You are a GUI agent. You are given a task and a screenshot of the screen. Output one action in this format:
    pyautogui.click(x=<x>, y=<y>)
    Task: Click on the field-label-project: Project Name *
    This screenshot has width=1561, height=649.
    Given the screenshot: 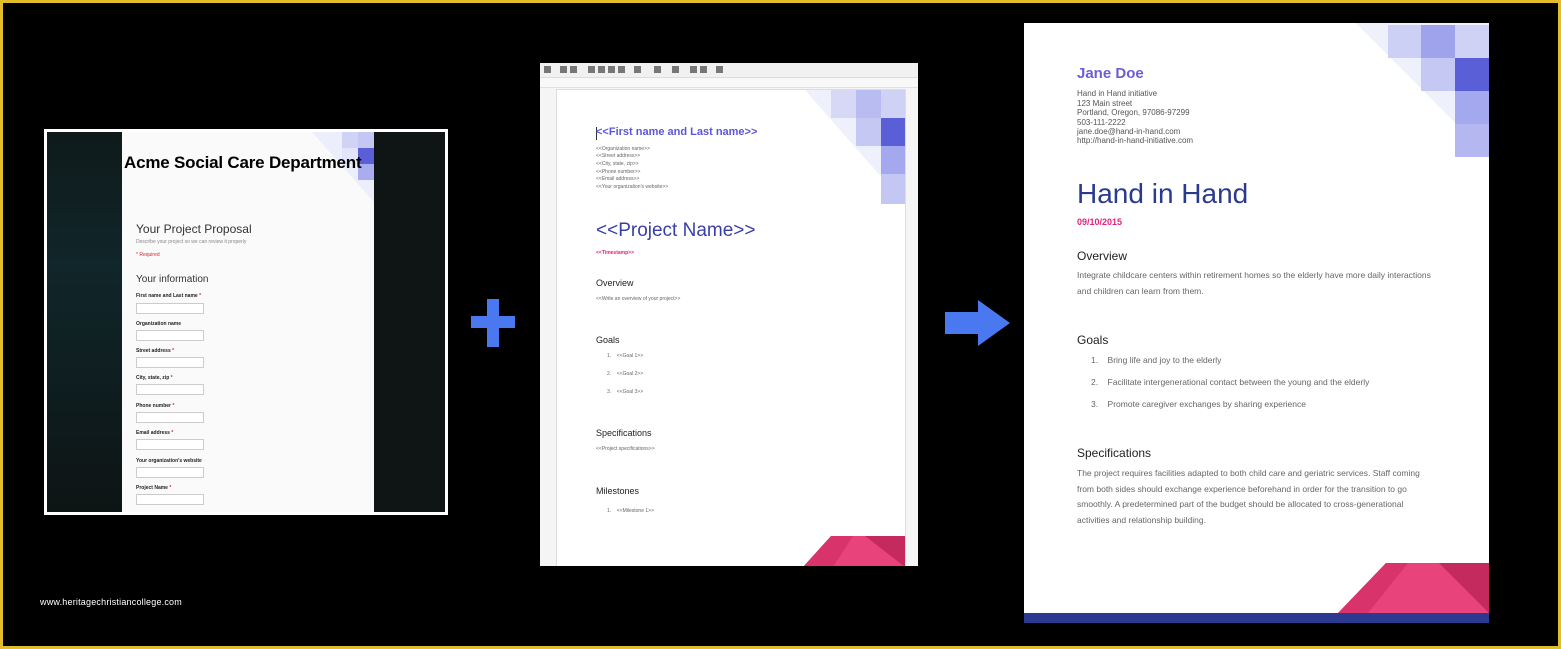 What is the action you would take?
    pyautogui.click(x=154, y=488)
    